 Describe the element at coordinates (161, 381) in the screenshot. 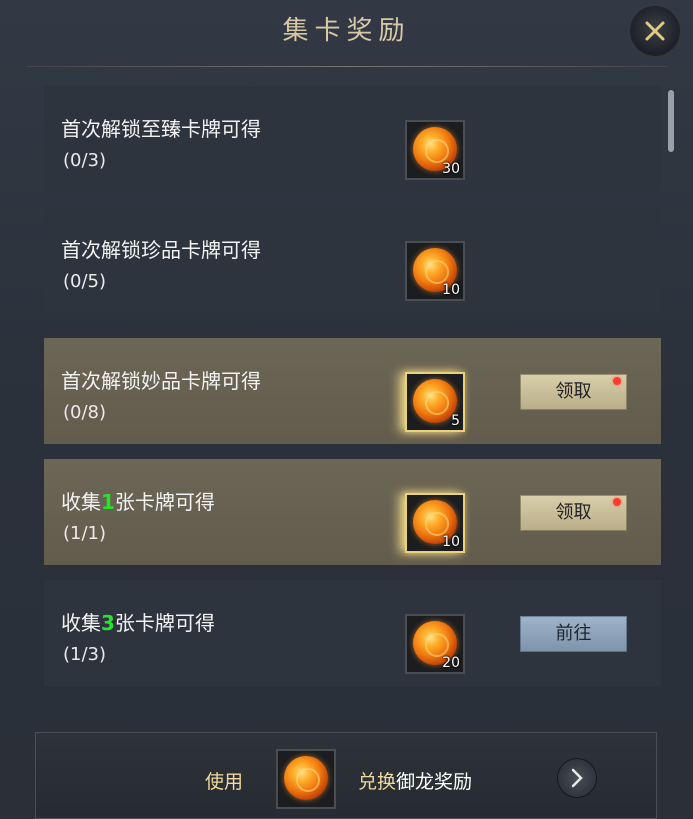

I see `reward-desc: 首次解锁妙品卡牌可得` at that location.